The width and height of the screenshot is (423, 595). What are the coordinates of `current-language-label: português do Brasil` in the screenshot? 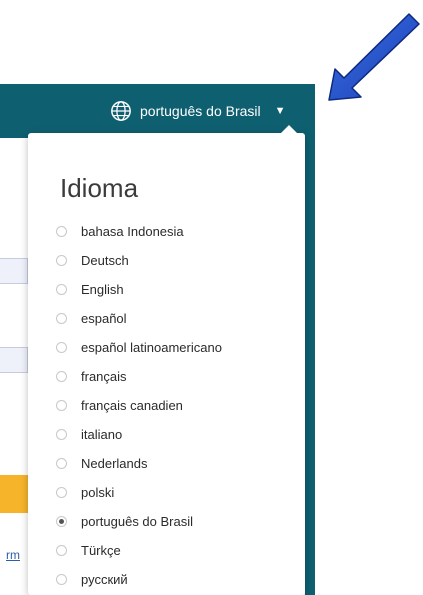 It's located at (200, 111).